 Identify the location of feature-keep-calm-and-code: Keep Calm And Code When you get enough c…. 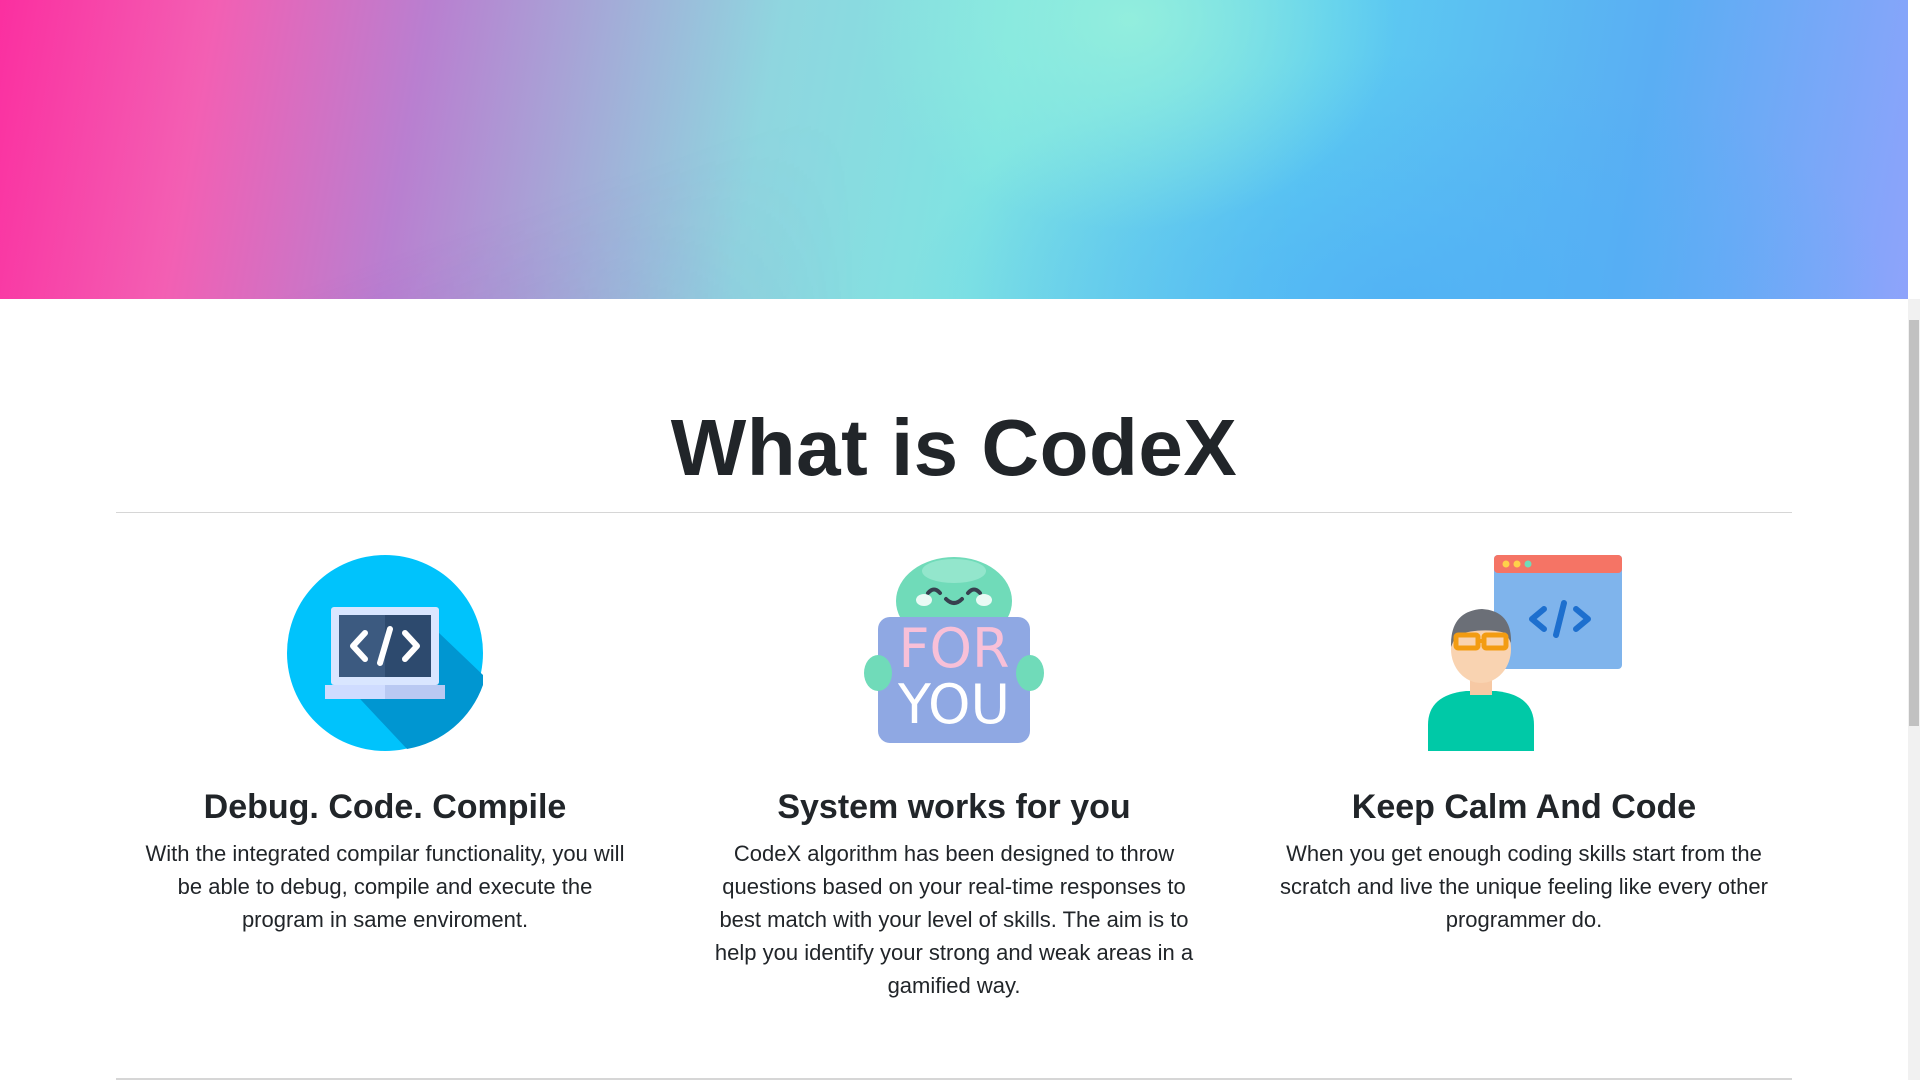
(1524, 745).